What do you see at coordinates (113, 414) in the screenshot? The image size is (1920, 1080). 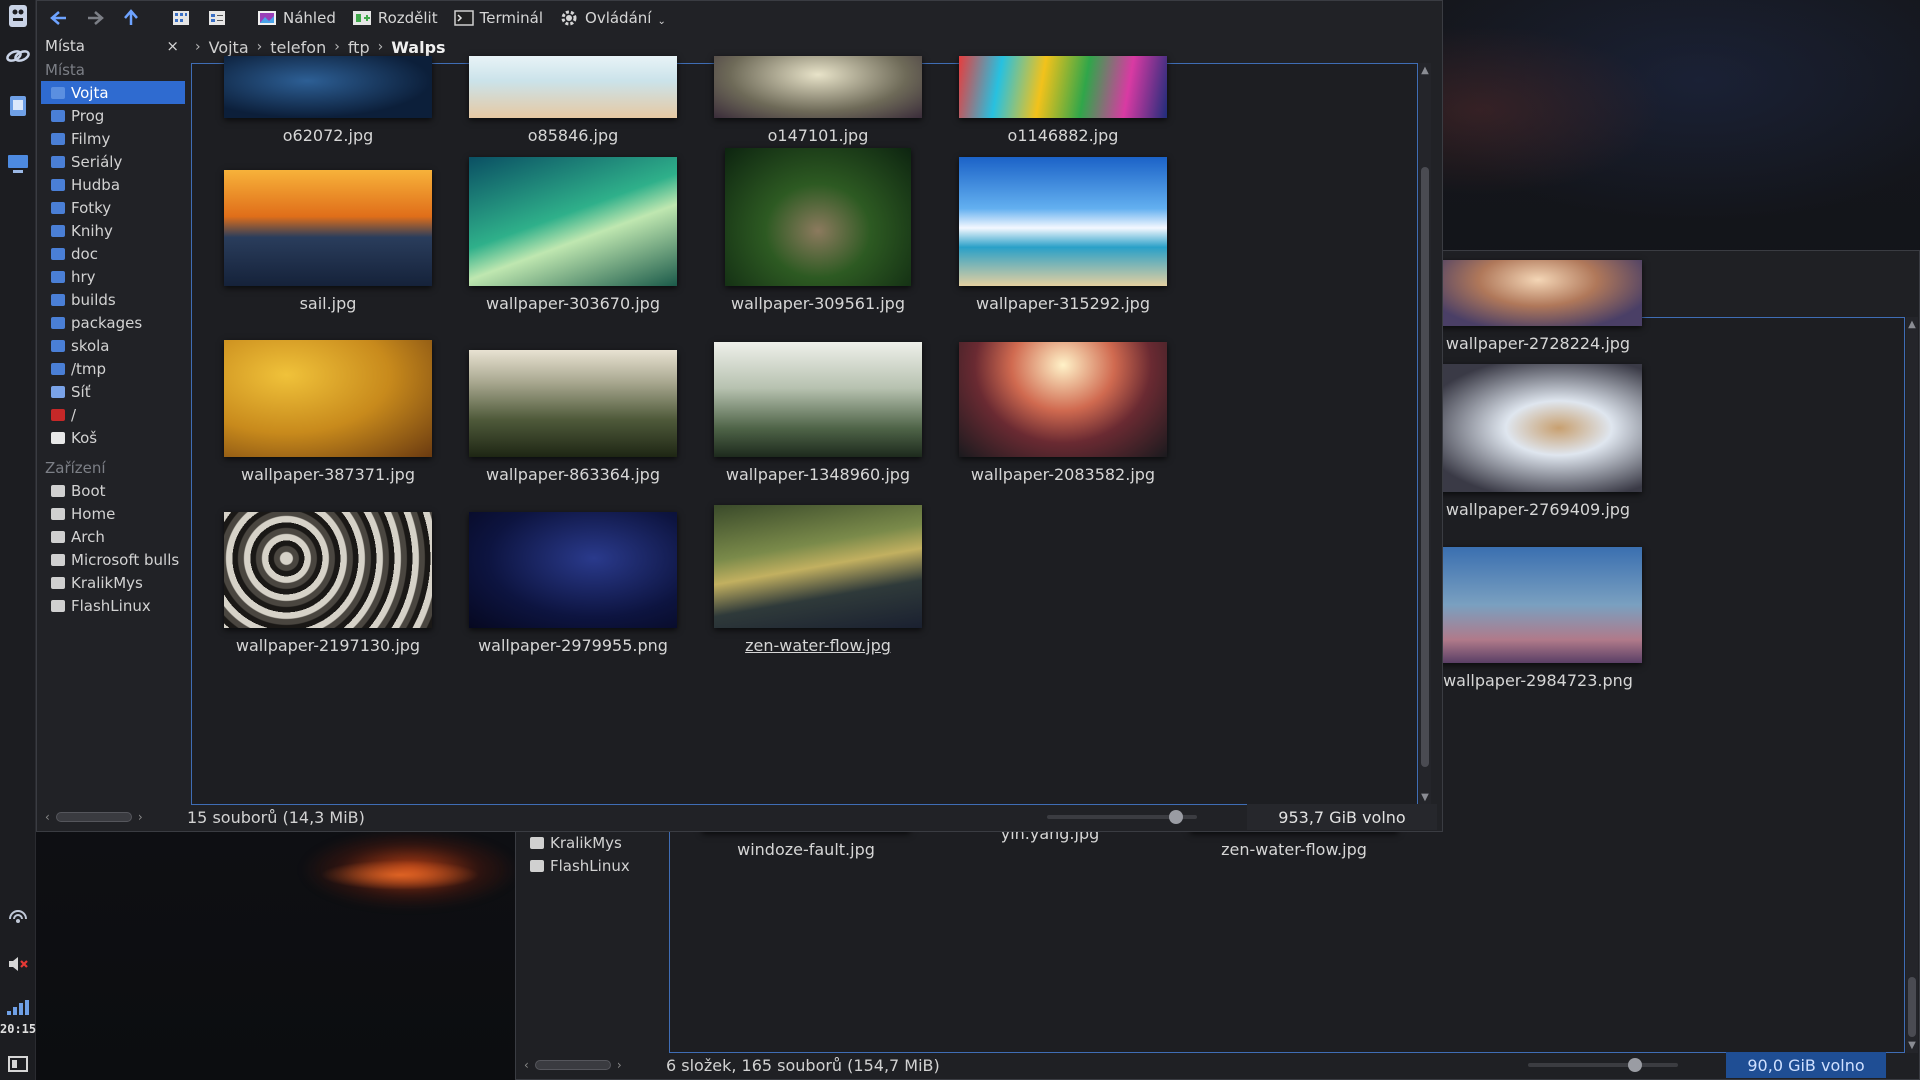 I see `sidebar-item: /` at bounding box center [113, 414].